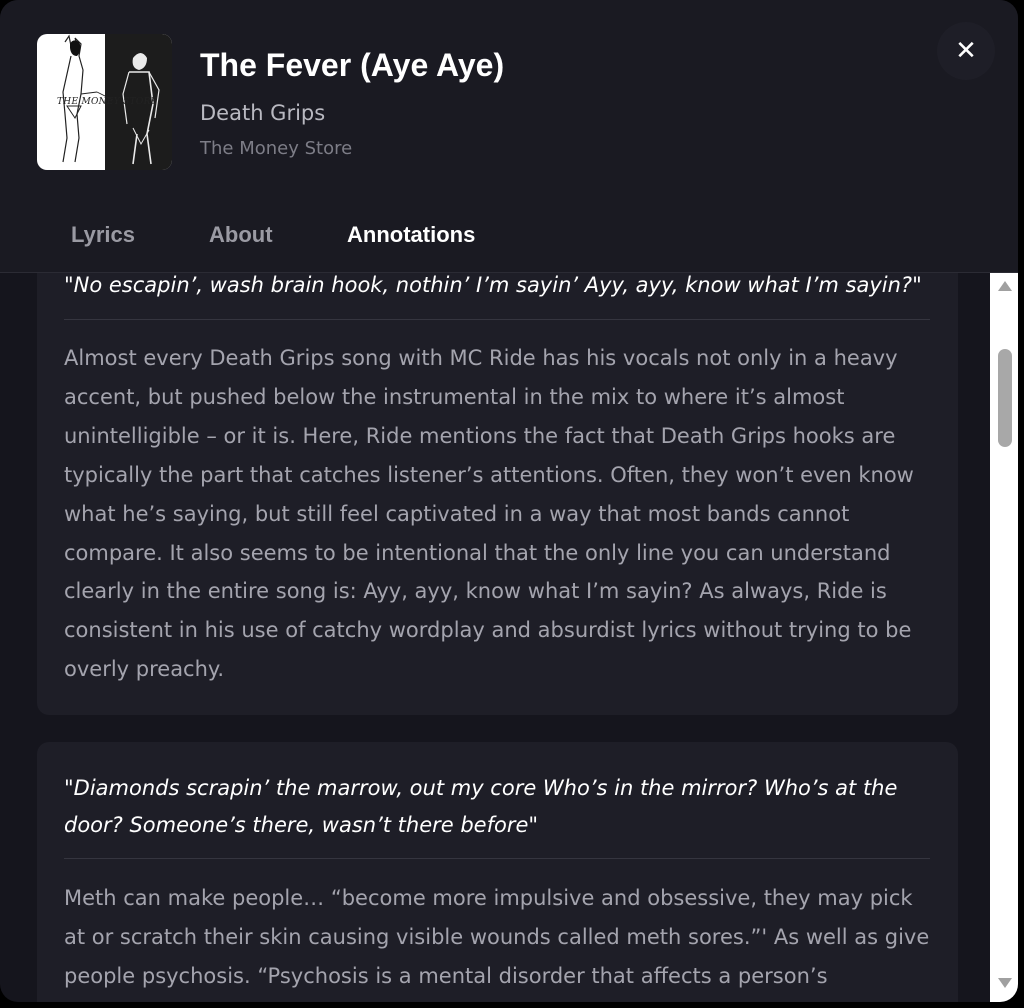 Image resolution: width=1024 pixels, height=1008 pixels. Describe the element at coordinates (262, 113) in the screenshot. I see `artist-name: Death Grips` at that location.